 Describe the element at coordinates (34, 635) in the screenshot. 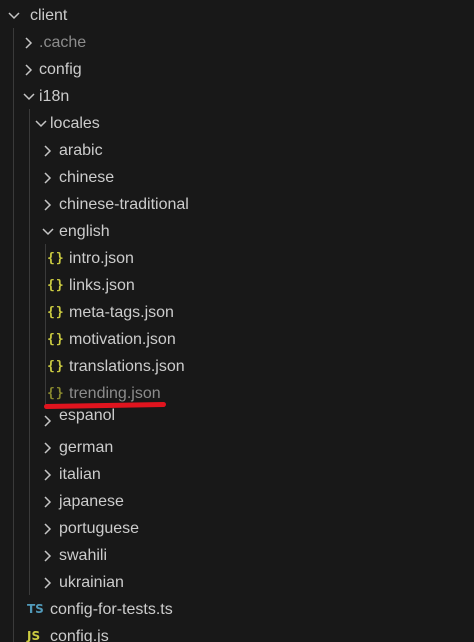

I see `javascript-file-icon: JS` at that location.